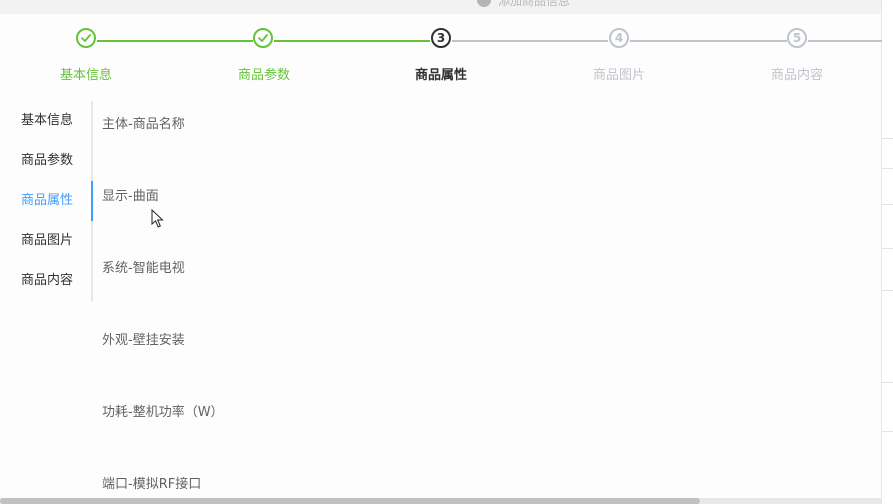 The height and width of the screenshot is (504, 893). What do you see at coordinates (86, 38) in the screenshot?
I see `step-1-check-icon` at bounding box center [86, 38].